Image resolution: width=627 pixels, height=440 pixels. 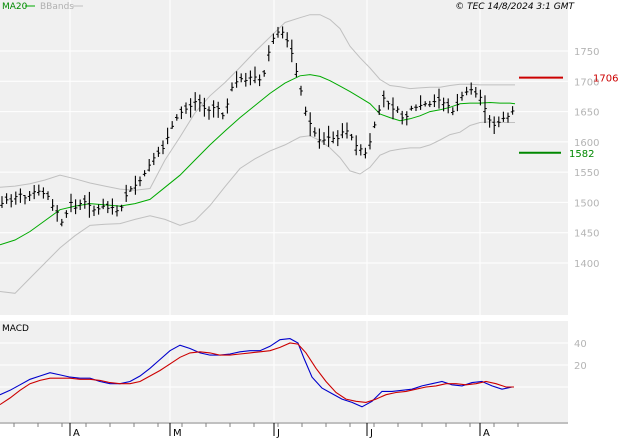 I want to click on x-month-label: M, so click(x=177, y=433).